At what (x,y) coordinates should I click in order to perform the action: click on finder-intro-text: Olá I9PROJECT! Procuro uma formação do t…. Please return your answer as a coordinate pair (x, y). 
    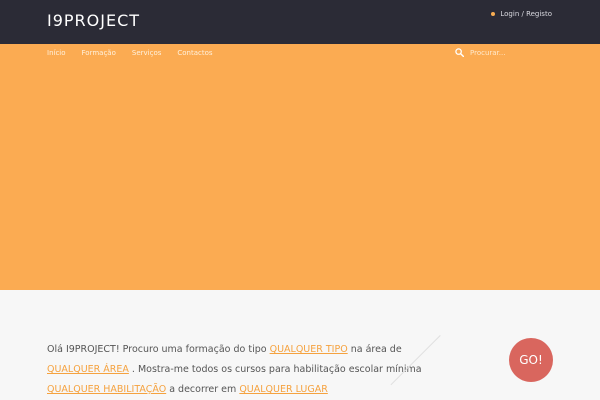
    Looking at the image, I should click on (157, 349).